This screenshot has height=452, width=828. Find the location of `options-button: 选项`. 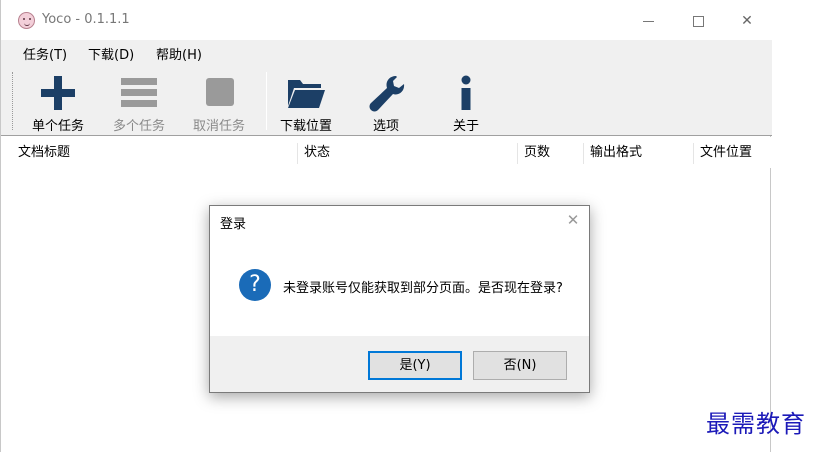

options-button: 选项 is located at coordinates (386, 102).